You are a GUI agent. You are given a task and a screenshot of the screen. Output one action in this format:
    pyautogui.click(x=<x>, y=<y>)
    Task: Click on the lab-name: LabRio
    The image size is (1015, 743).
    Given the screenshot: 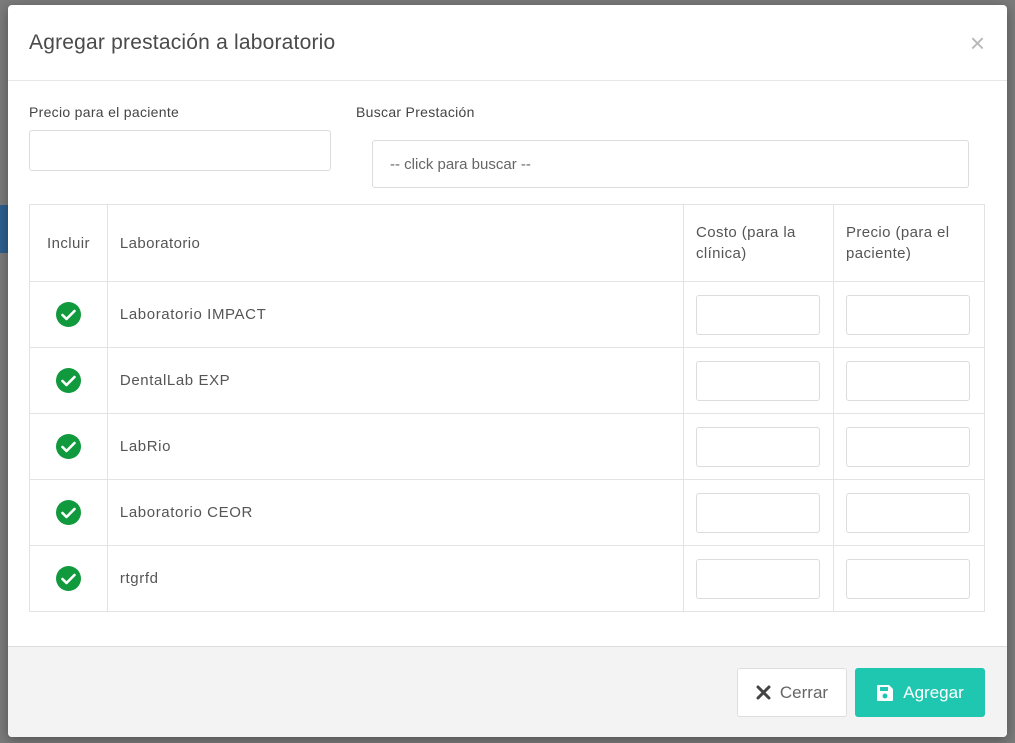 What is the action you would take?
    pyautogui.click(x=395, y=446)
    